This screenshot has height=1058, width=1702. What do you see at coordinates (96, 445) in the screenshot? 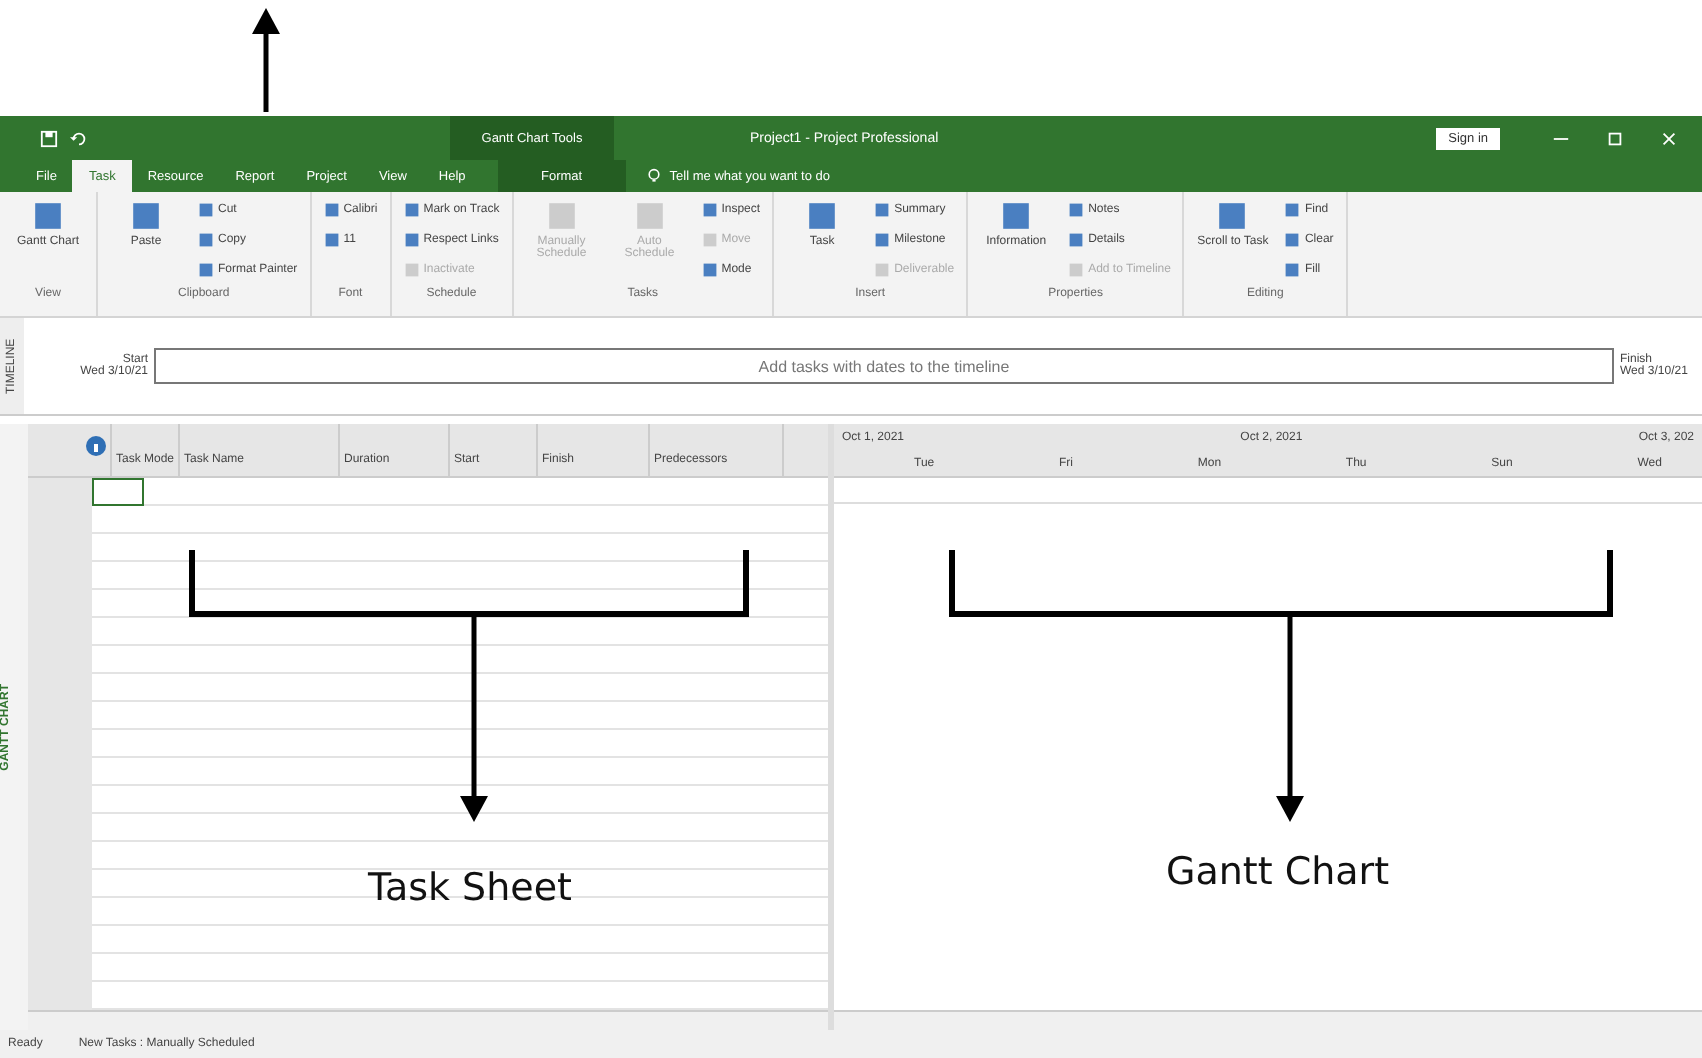
I see `info-icon` at bounding box center [96, 445].